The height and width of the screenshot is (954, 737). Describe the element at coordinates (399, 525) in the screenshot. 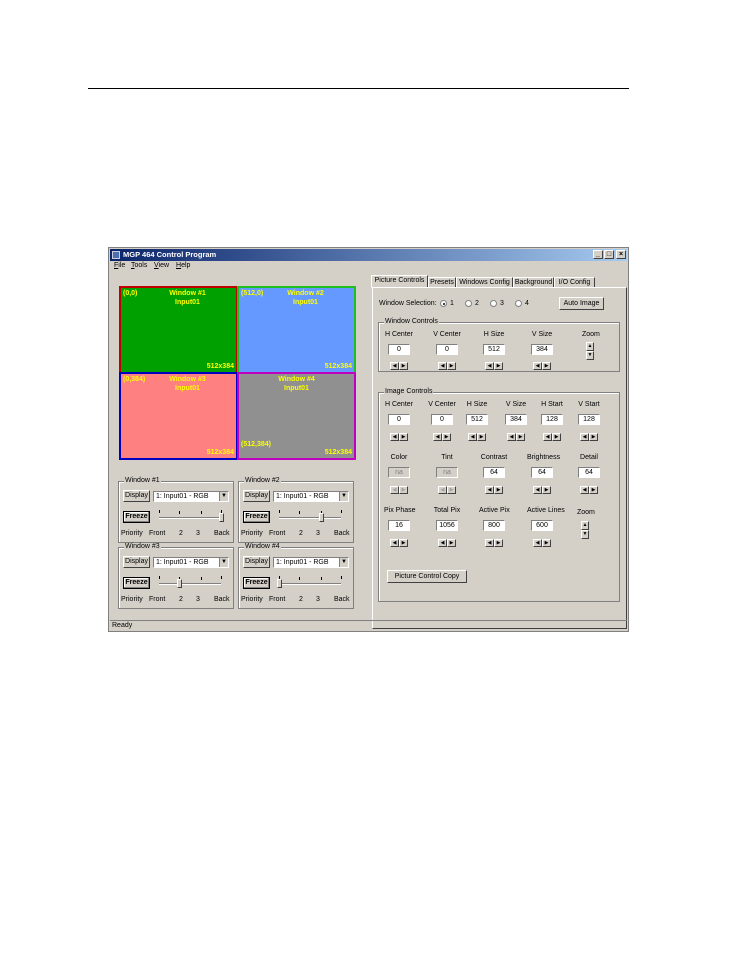

I see `value-field: 16` at that location.